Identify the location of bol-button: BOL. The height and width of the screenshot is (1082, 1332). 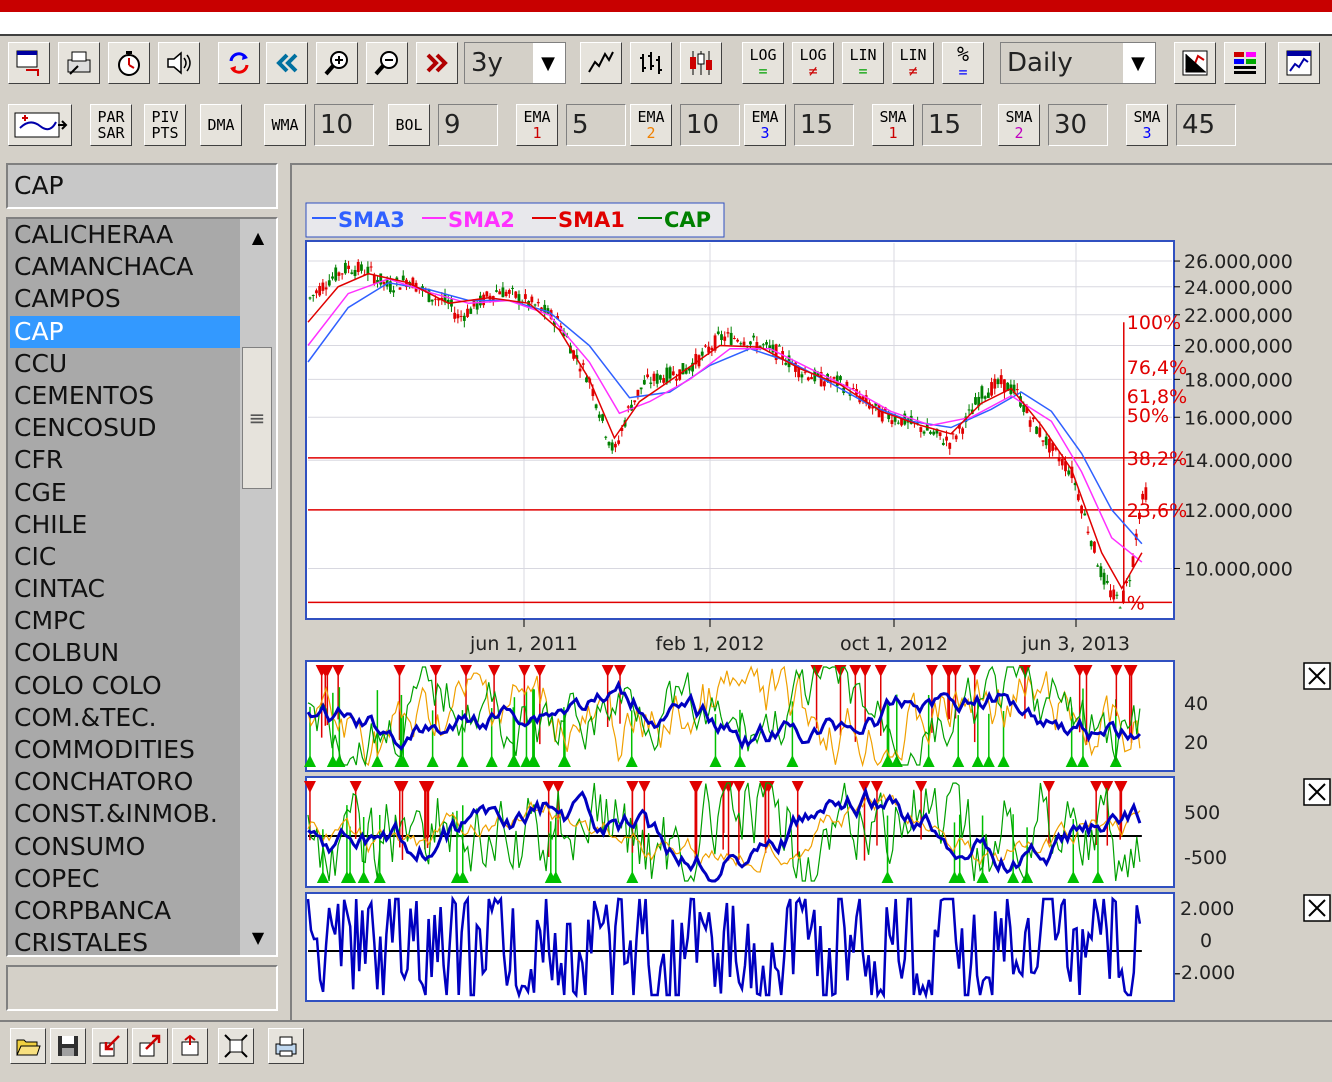
(409, 125).